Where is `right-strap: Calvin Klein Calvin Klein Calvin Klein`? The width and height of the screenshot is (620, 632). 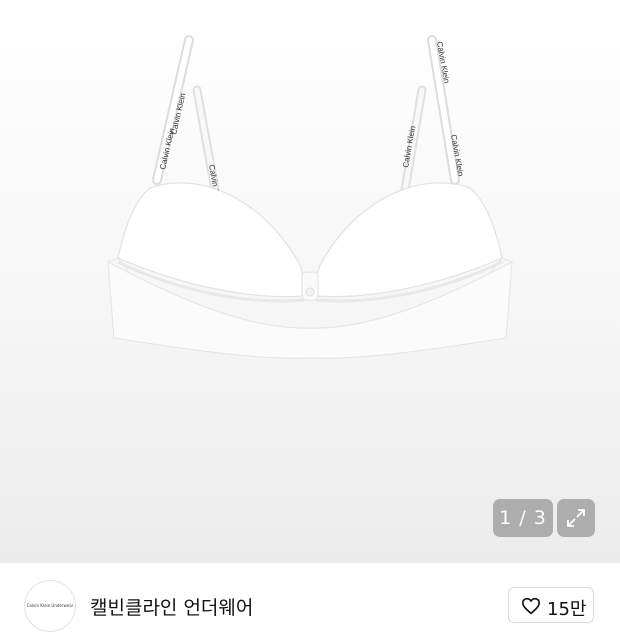 right-strap: Calvin Klein Calvin Klein Calvin Klein is located at coordinates (432, 115).